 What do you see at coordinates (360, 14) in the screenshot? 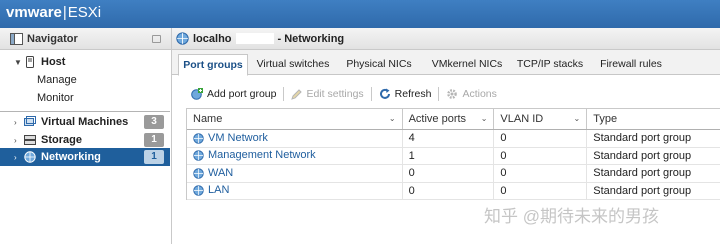
I see `top-header: vmware|ESXi` at bounding box center [360, 14].